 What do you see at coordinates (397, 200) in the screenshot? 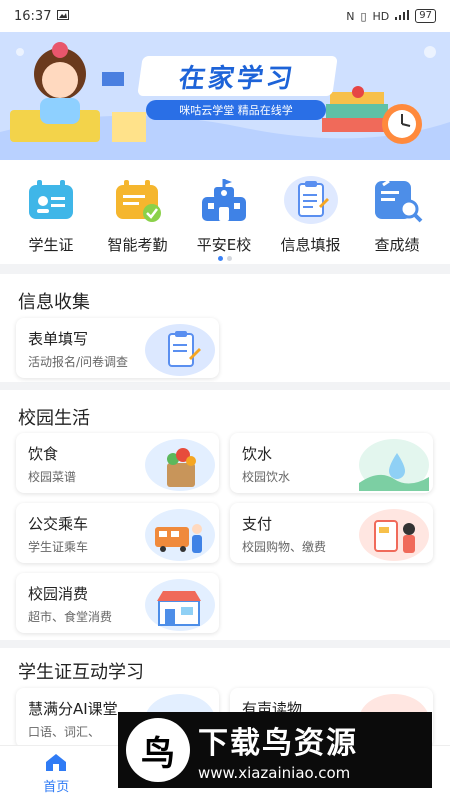
I see `grade-search-icon` at bounding box center [397, 200].